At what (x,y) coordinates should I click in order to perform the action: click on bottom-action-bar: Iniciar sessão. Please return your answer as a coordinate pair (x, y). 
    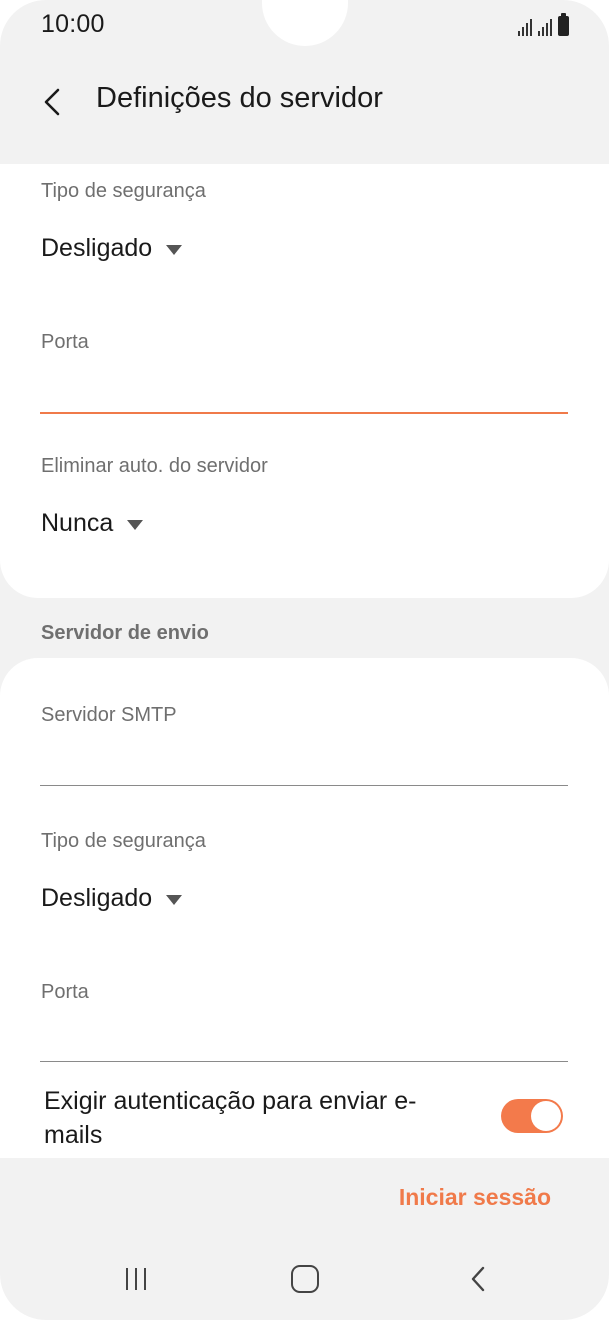
    Looking at the image, I should click on (304, 1198).